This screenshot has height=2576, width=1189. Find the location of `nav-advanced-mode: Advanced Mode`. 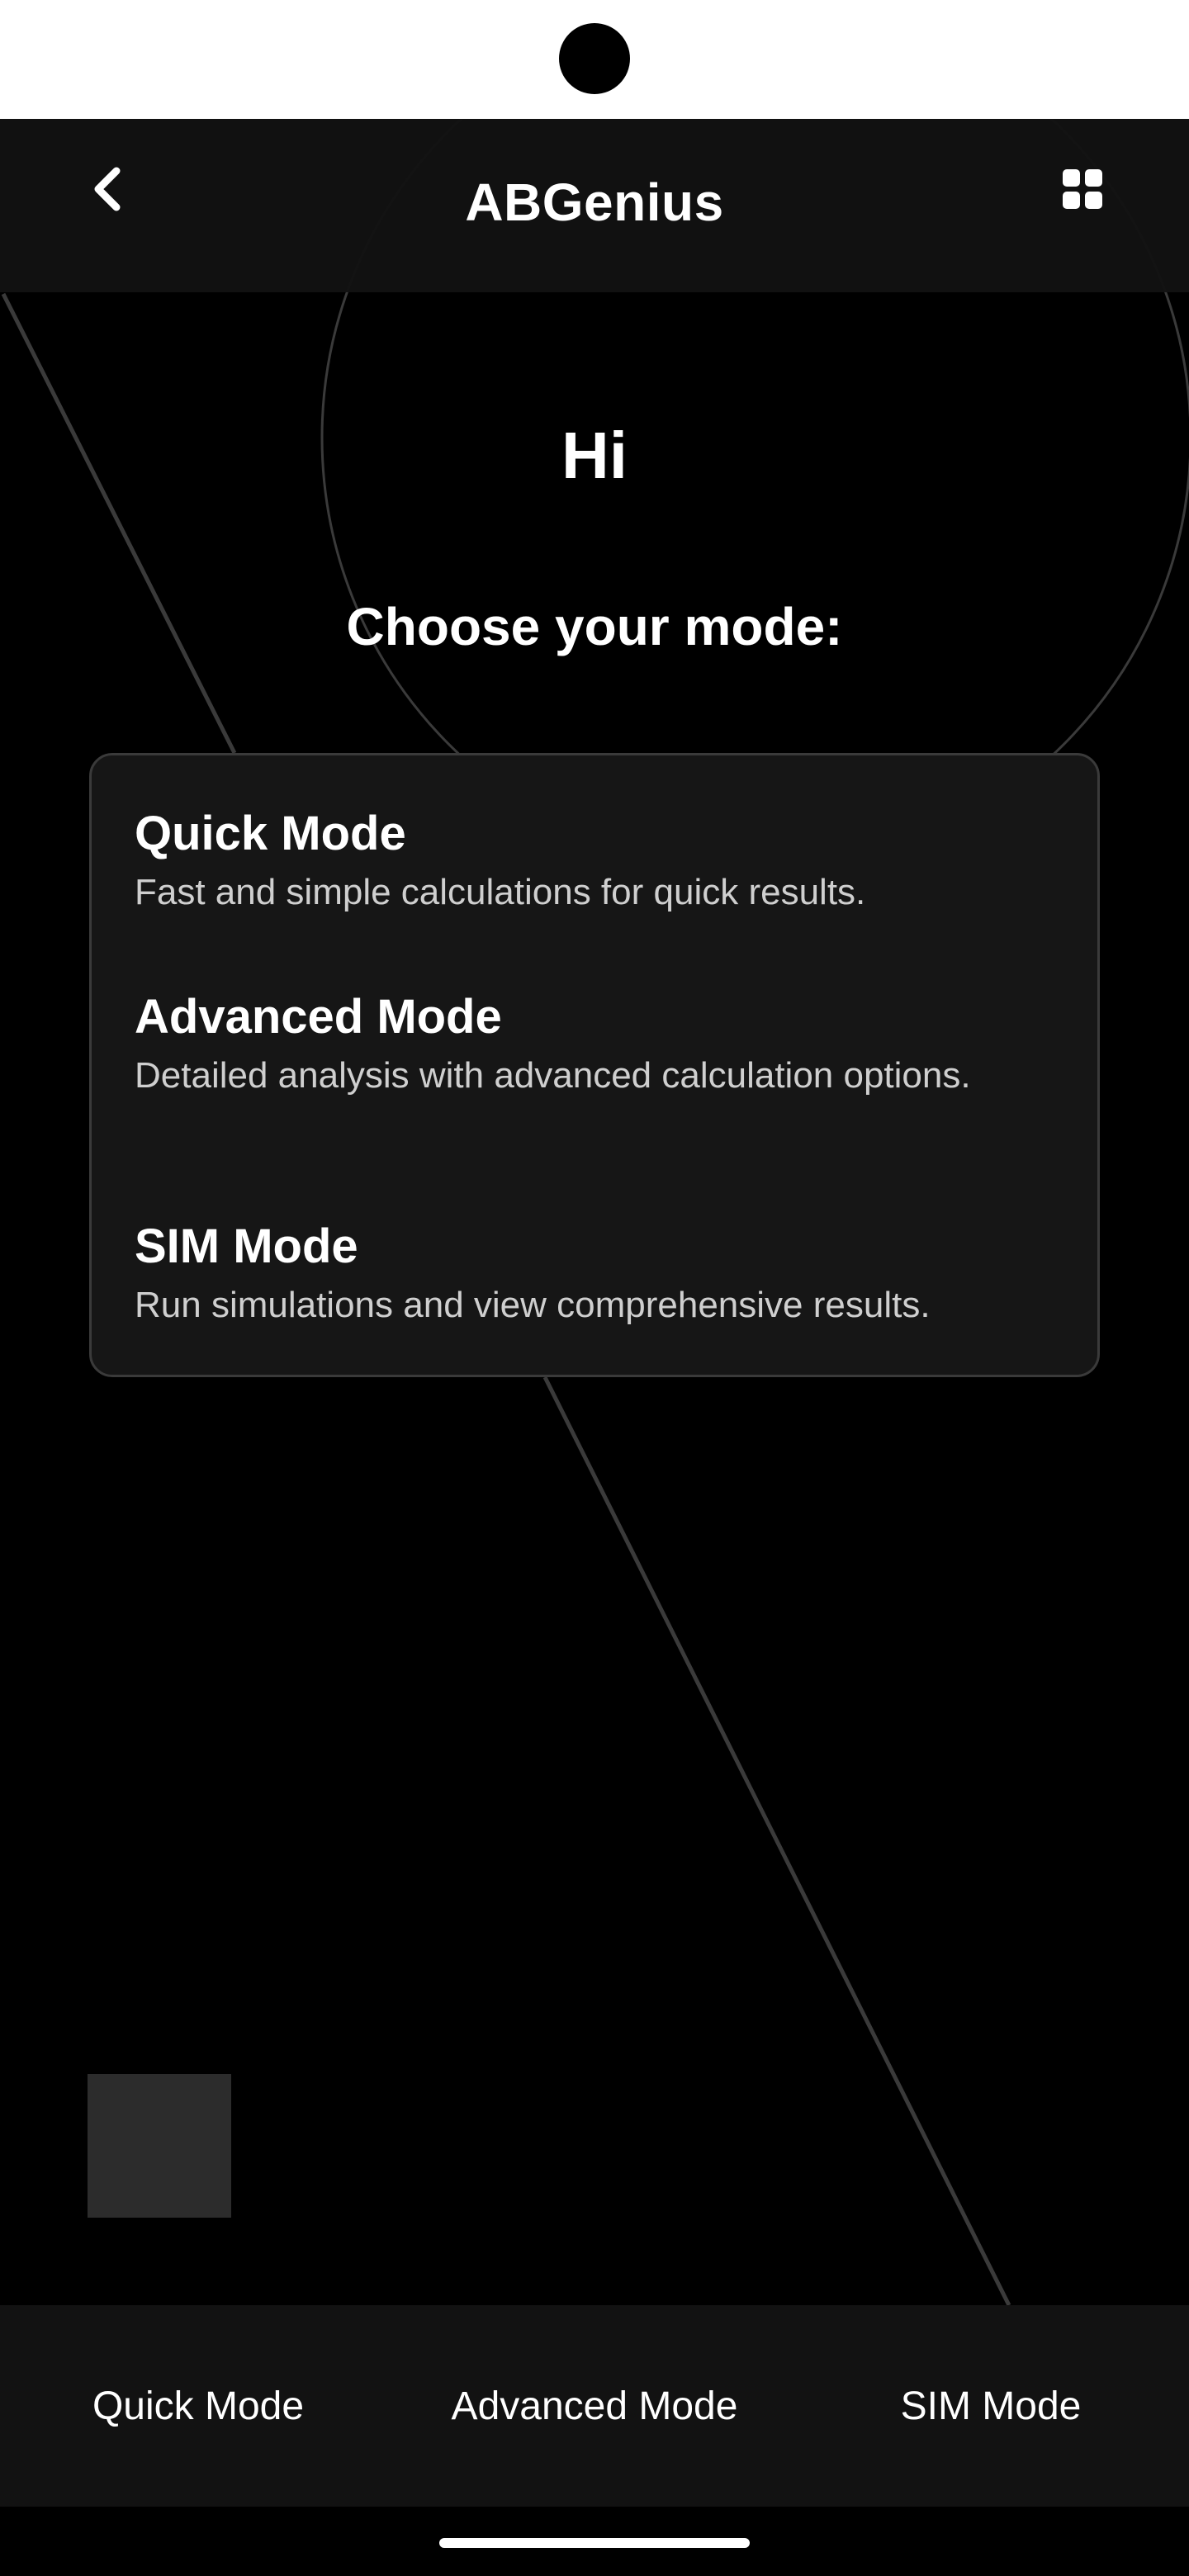

nav-advanced-mode: Advanced Mode is located at coordinates (594, 2406).